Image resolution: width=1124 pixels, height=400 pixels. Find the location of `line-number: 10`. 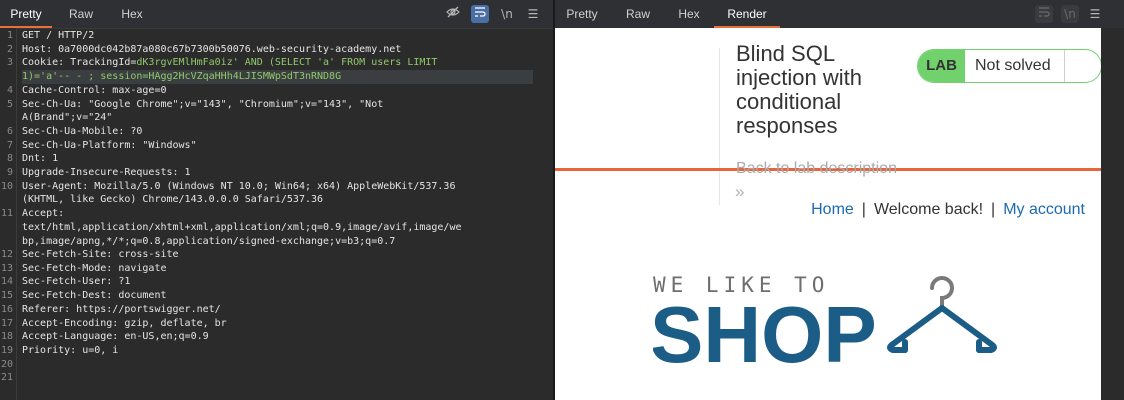

line-number: 10 is located at coordinates (6, 186).